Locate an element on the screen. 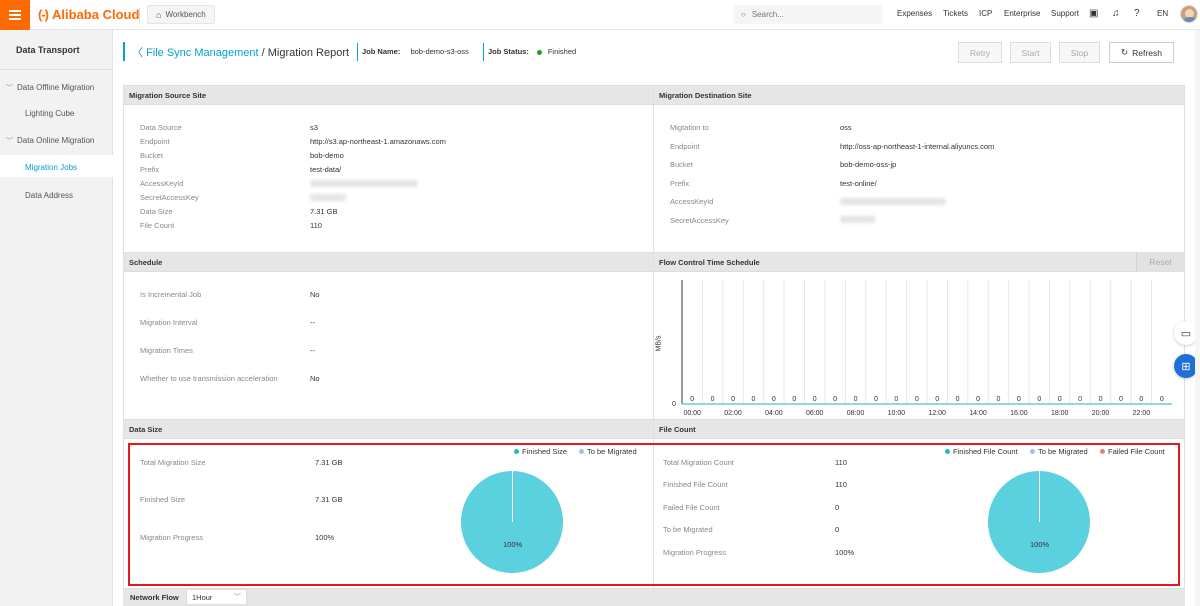 The width and height of the screenshot is (1200, 606). menu-icon is located at coordinates (15, 15).